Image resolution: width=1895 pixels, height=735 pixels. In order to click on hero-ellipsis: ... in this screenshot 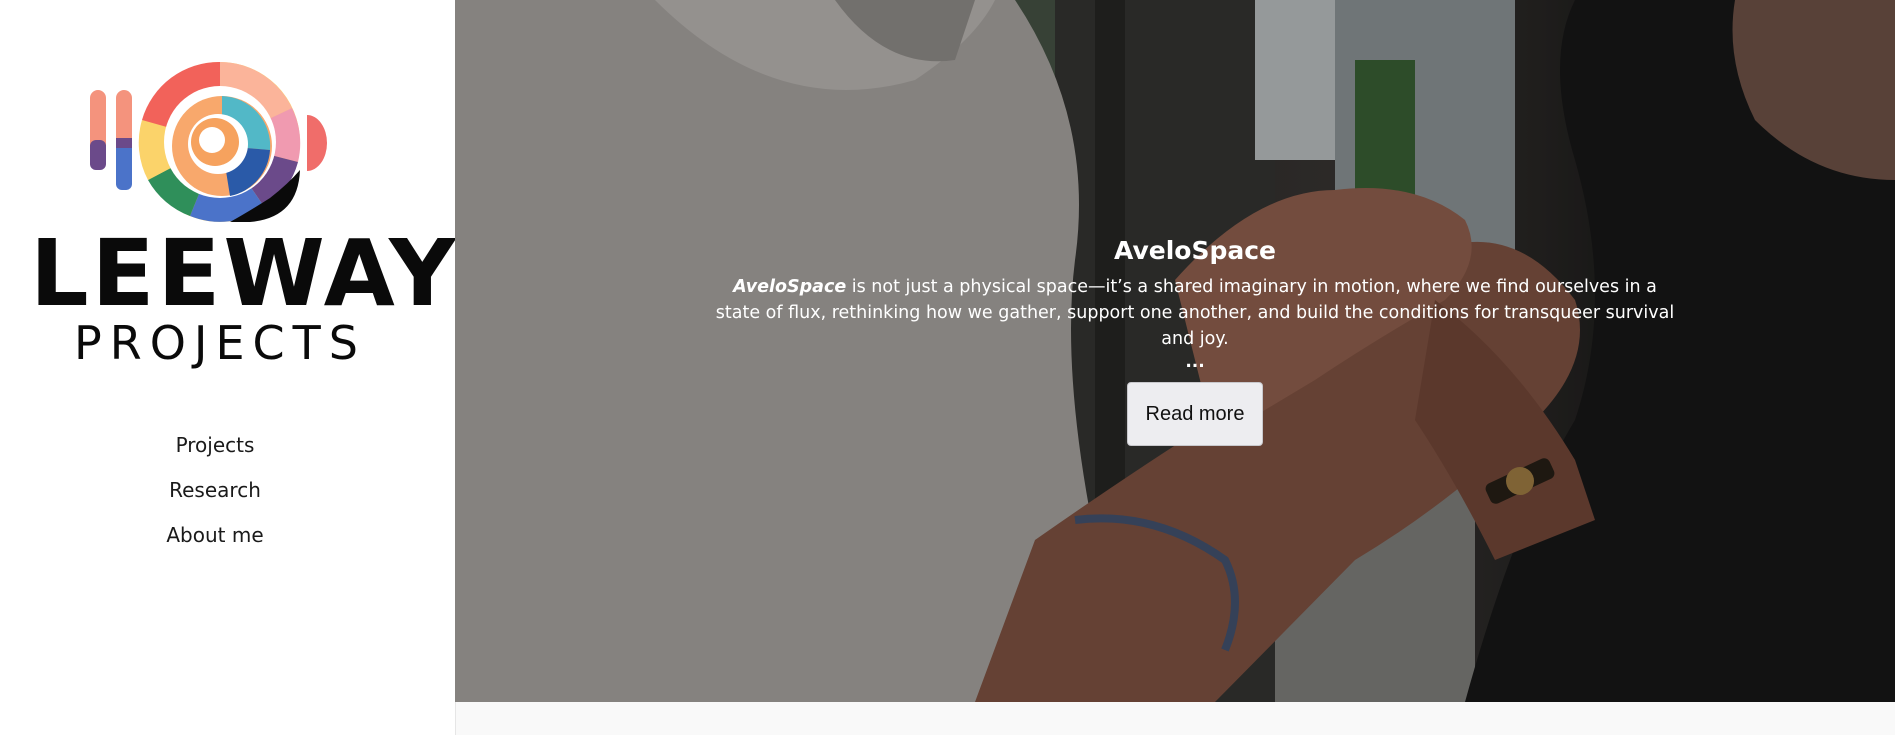, I will do `click(1195, 362)`.